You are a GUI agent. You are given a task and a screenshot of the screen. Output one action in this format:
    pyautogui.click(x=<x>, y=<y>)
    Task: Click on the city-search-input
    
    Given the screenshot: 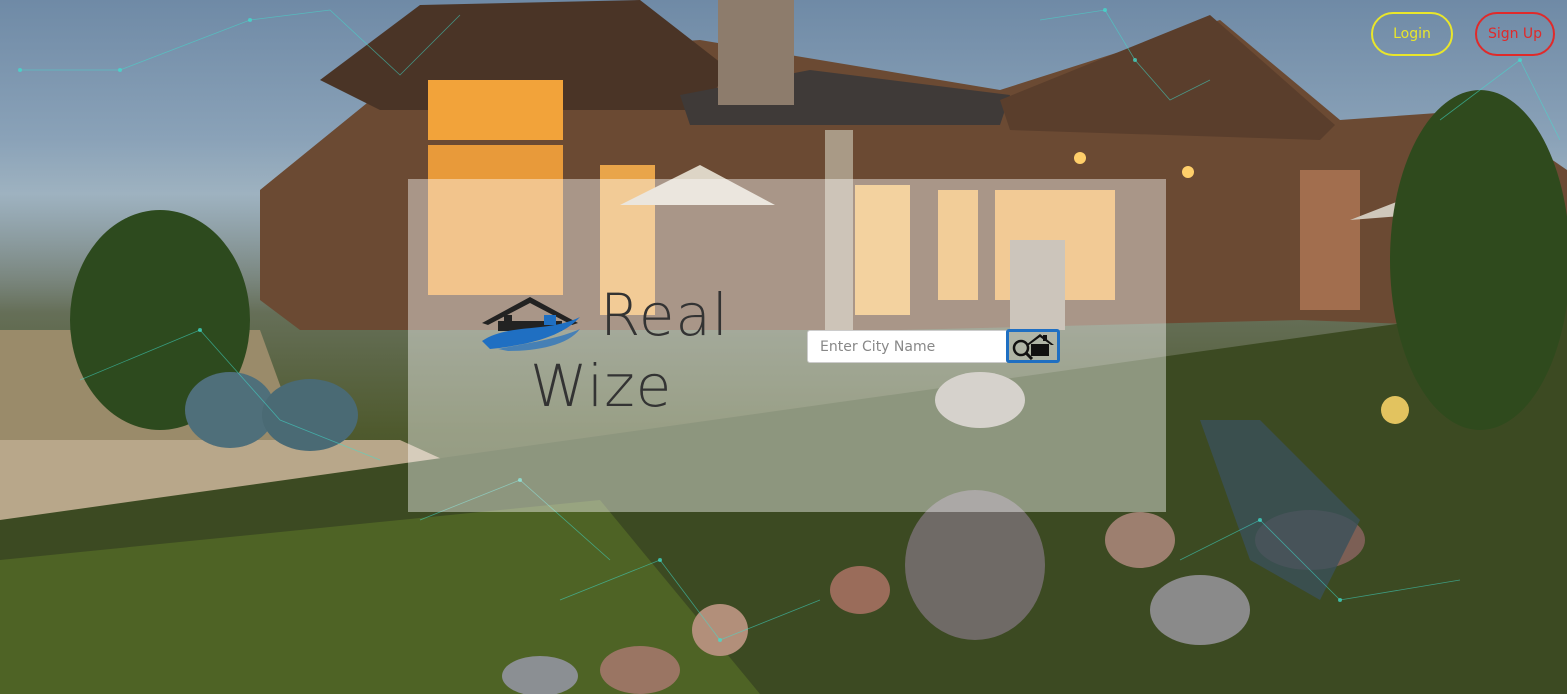 What is the action you would take?
    pyautogui.click(x=907, y=346)
    